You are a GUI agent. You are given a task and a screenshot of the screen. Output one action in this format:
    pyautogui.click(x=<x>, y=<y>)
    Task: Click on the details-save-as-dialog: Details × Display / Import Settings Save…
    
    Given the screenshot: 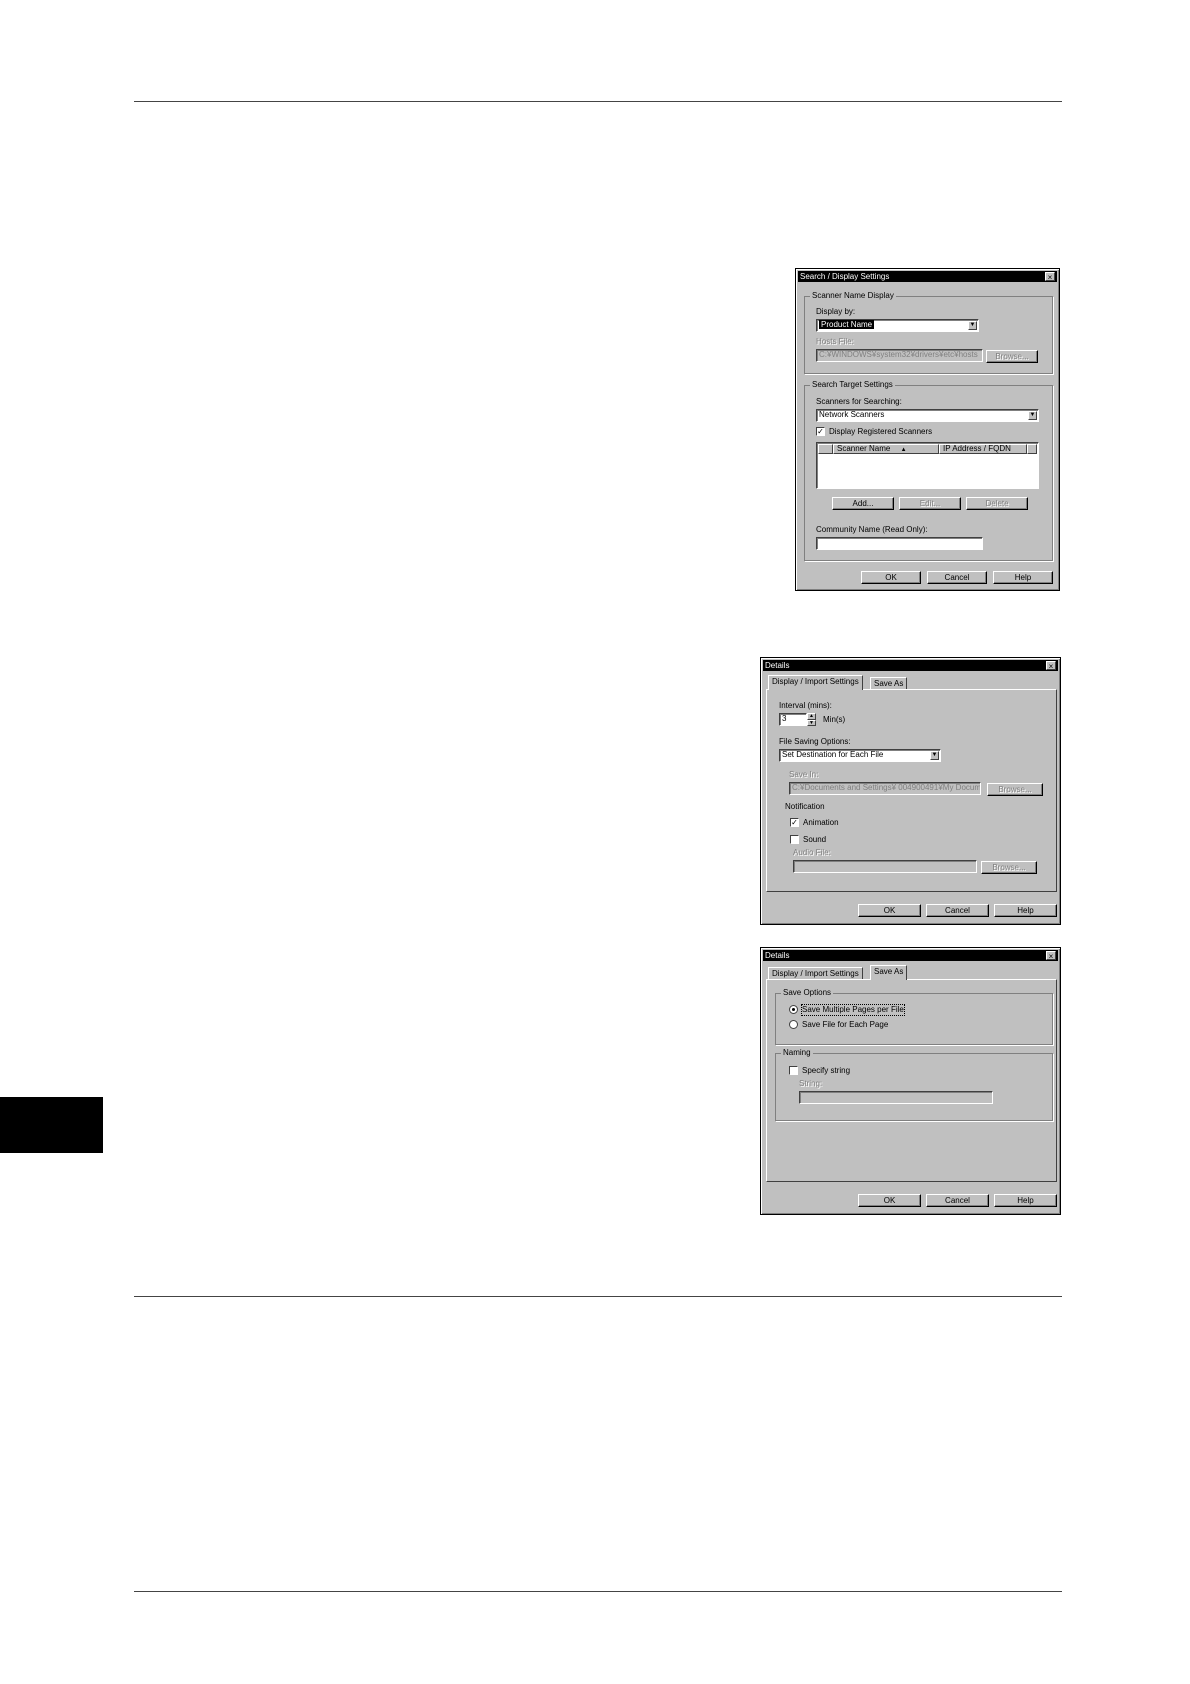 What is the action you would take?
    pyautogui.click(x=910, y=1081)
    